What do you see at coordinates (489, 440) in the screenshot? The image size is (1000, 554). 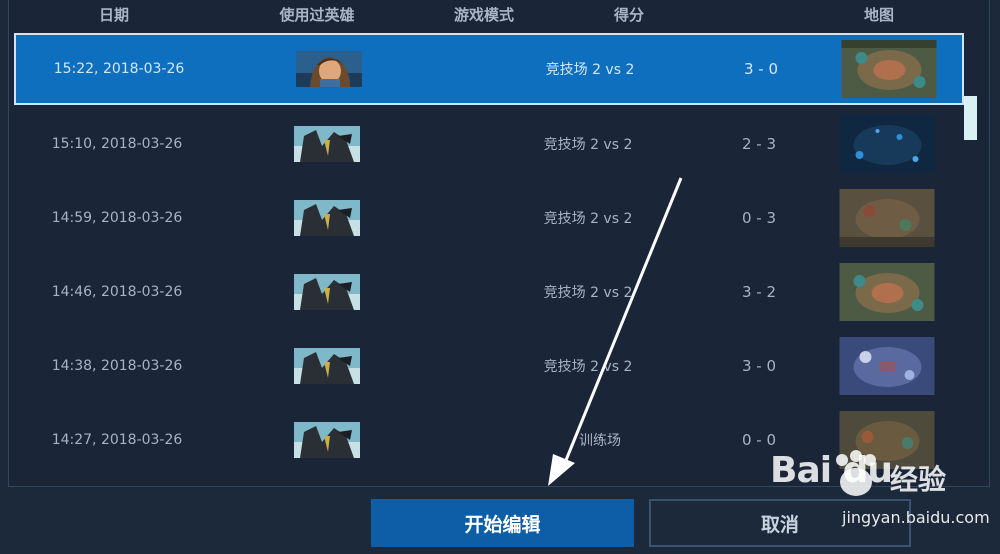 I see `table-row: 14:27, 2018-03-26 训练场 0 - 0` at bounding box center [489, 440].